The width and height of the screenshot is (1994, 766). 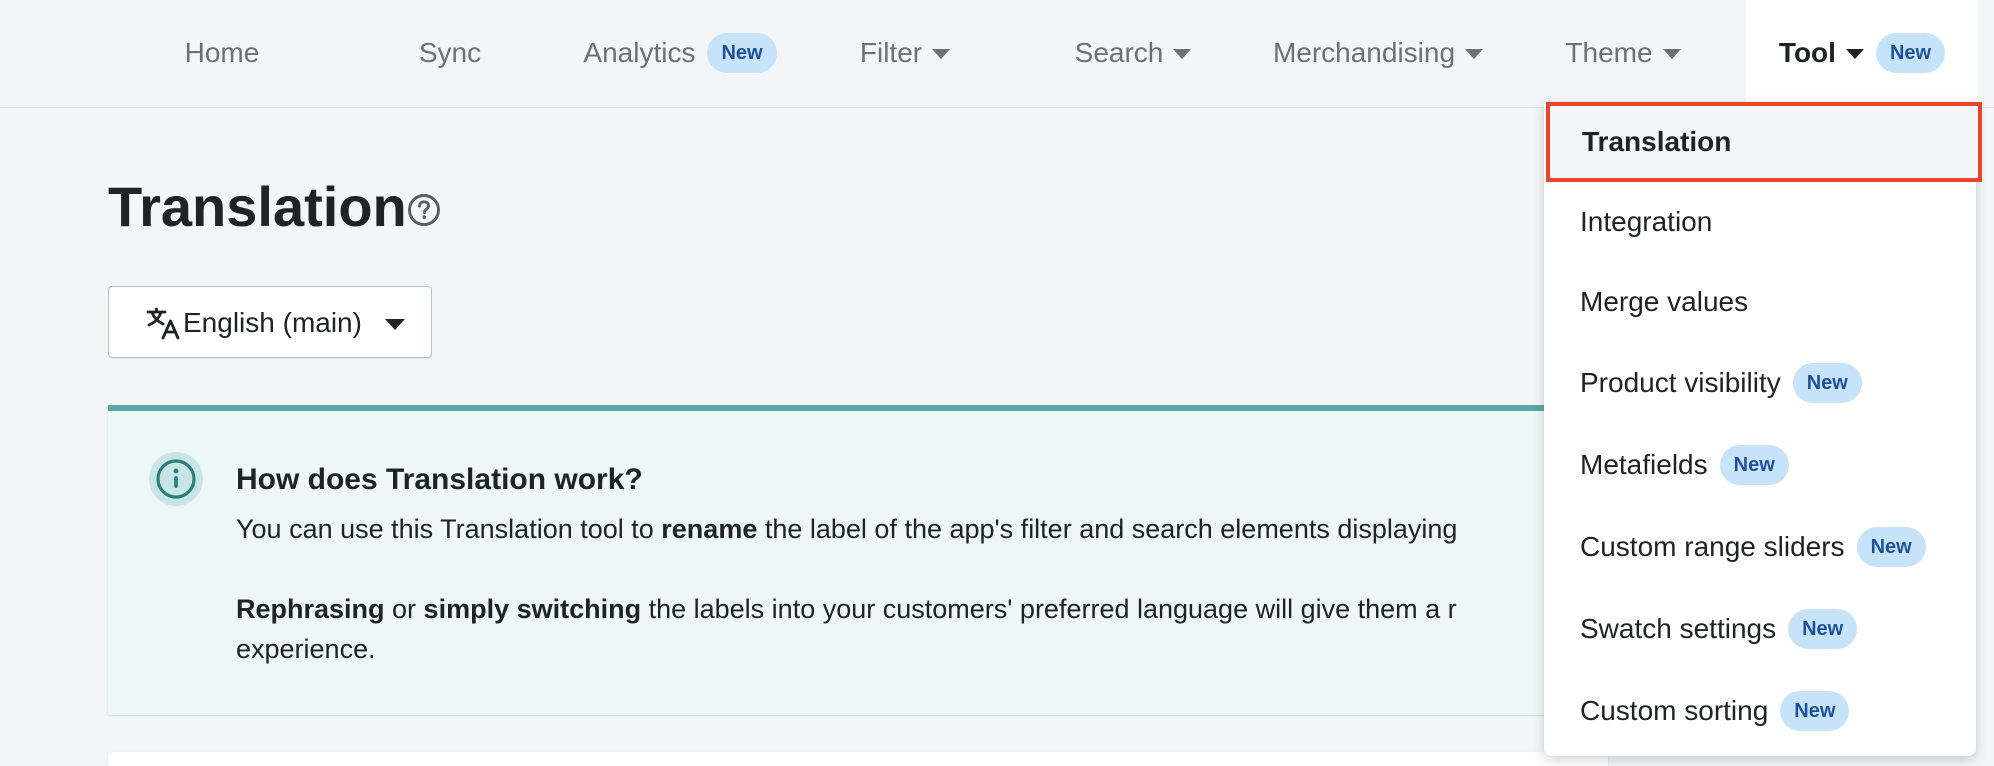 What do you see at coordinates (1712, 546) in the screenshot?
I see `menu-item-label: Custom range sliders` at bounding box center [1712, 546].